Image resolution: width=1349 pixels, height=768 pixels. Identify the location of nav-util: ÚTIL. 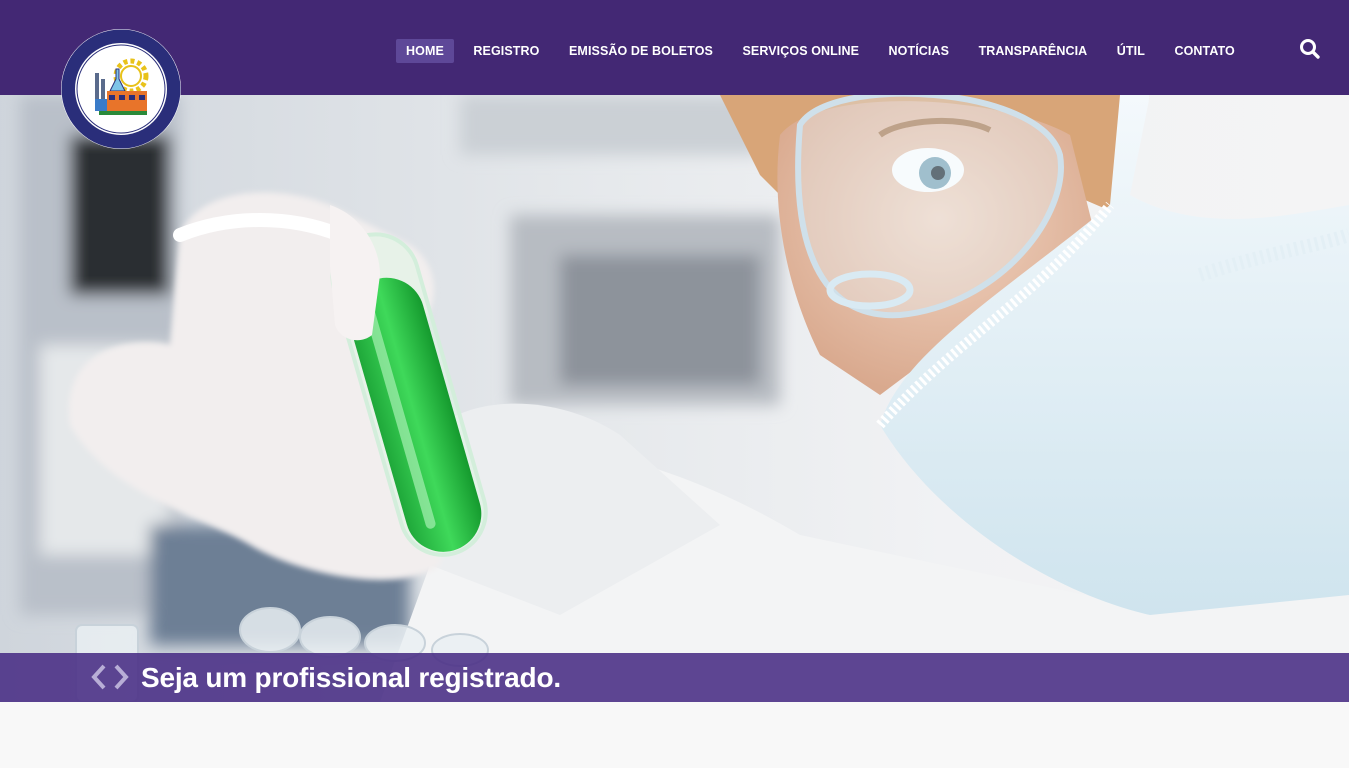
(1131, 51).